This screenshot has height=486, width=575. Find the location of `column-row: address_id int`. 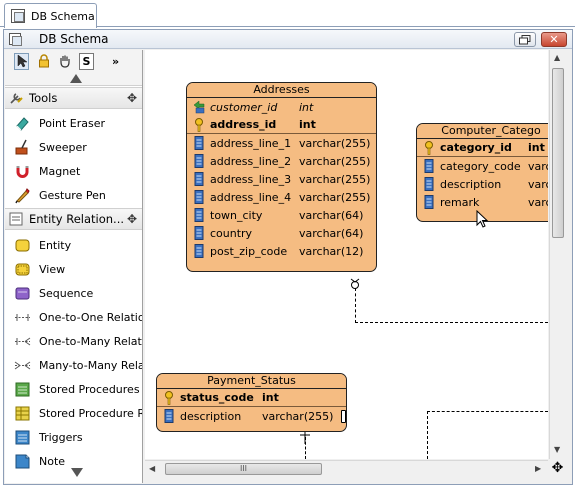

column-row: address_id int is located at coordinates (281, 125).